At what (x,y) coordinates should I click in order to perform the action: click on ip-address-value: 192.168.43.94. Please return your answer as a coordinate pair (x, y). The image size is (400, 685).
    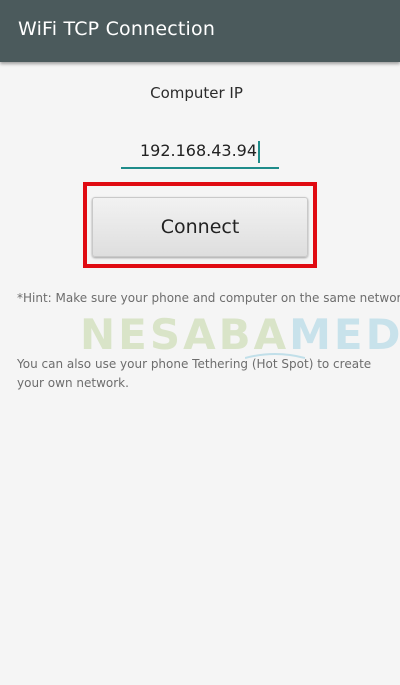
    Looking at the image, I should click on (198, 150).